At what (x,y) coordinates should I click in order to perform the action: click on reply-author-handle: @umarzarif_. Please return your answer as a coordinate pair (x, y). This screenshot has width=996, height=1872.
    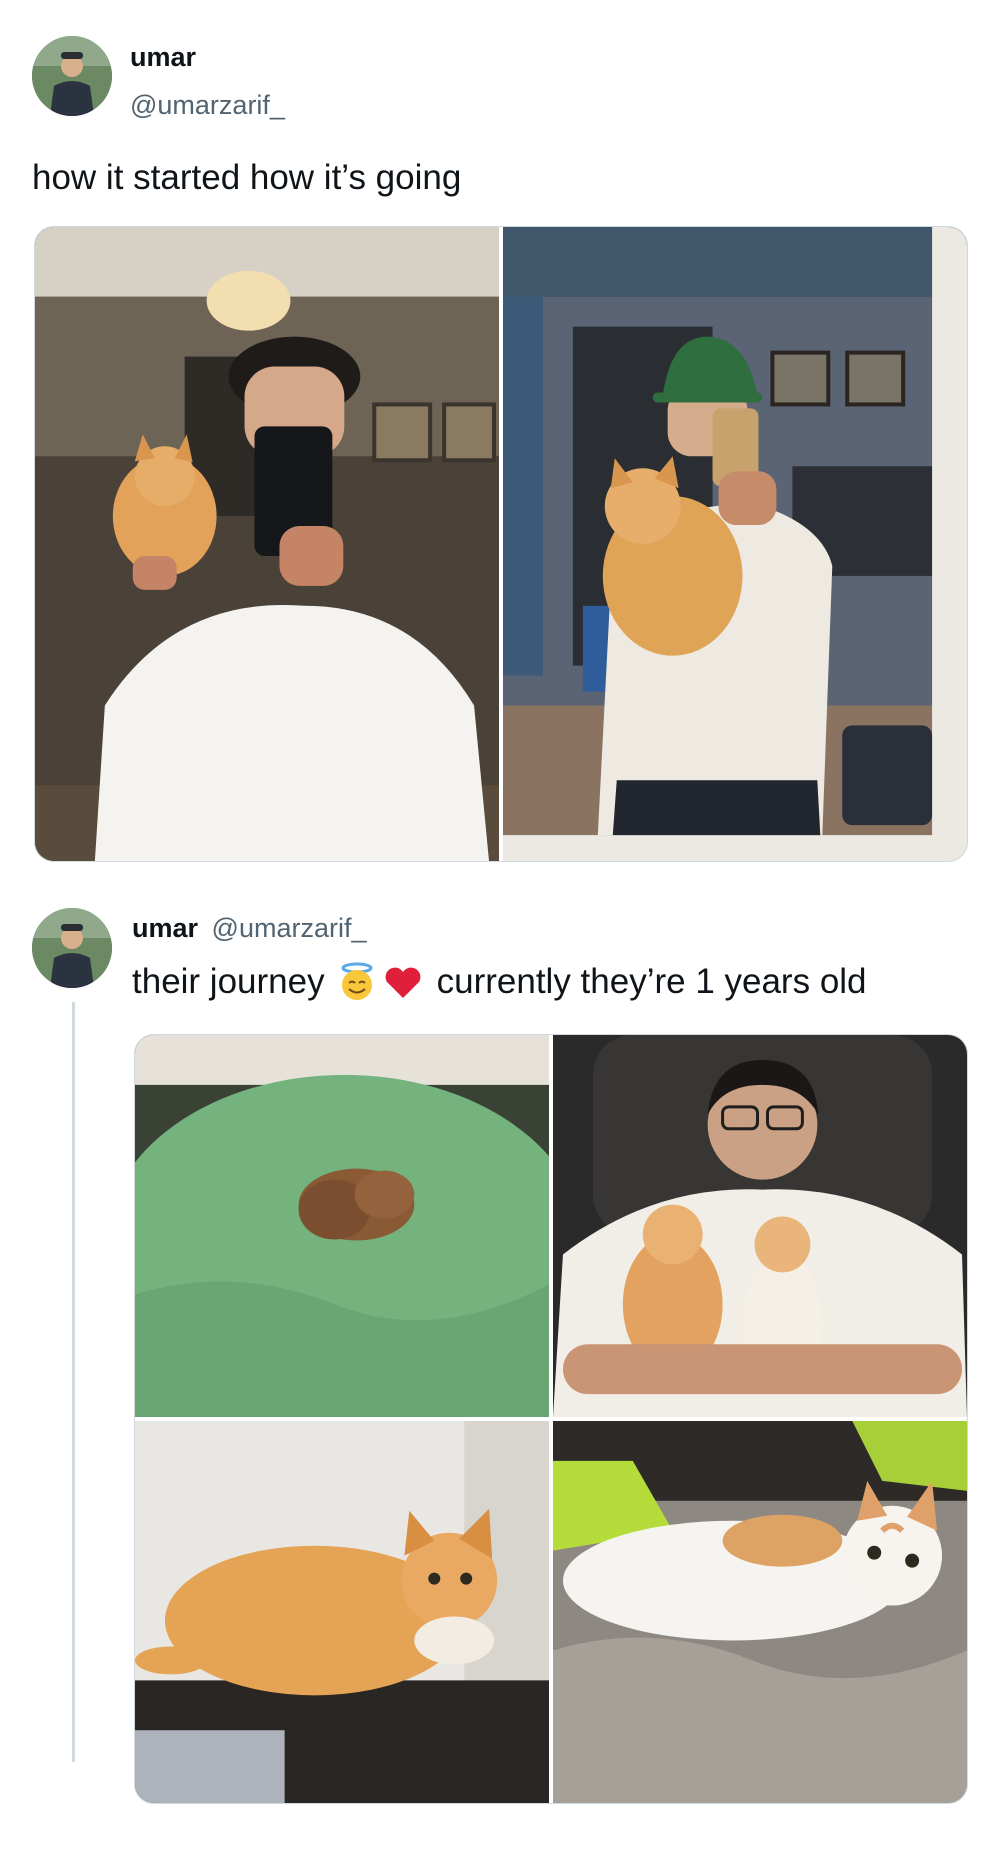
    Looking at the image, I should click on (289, 928).